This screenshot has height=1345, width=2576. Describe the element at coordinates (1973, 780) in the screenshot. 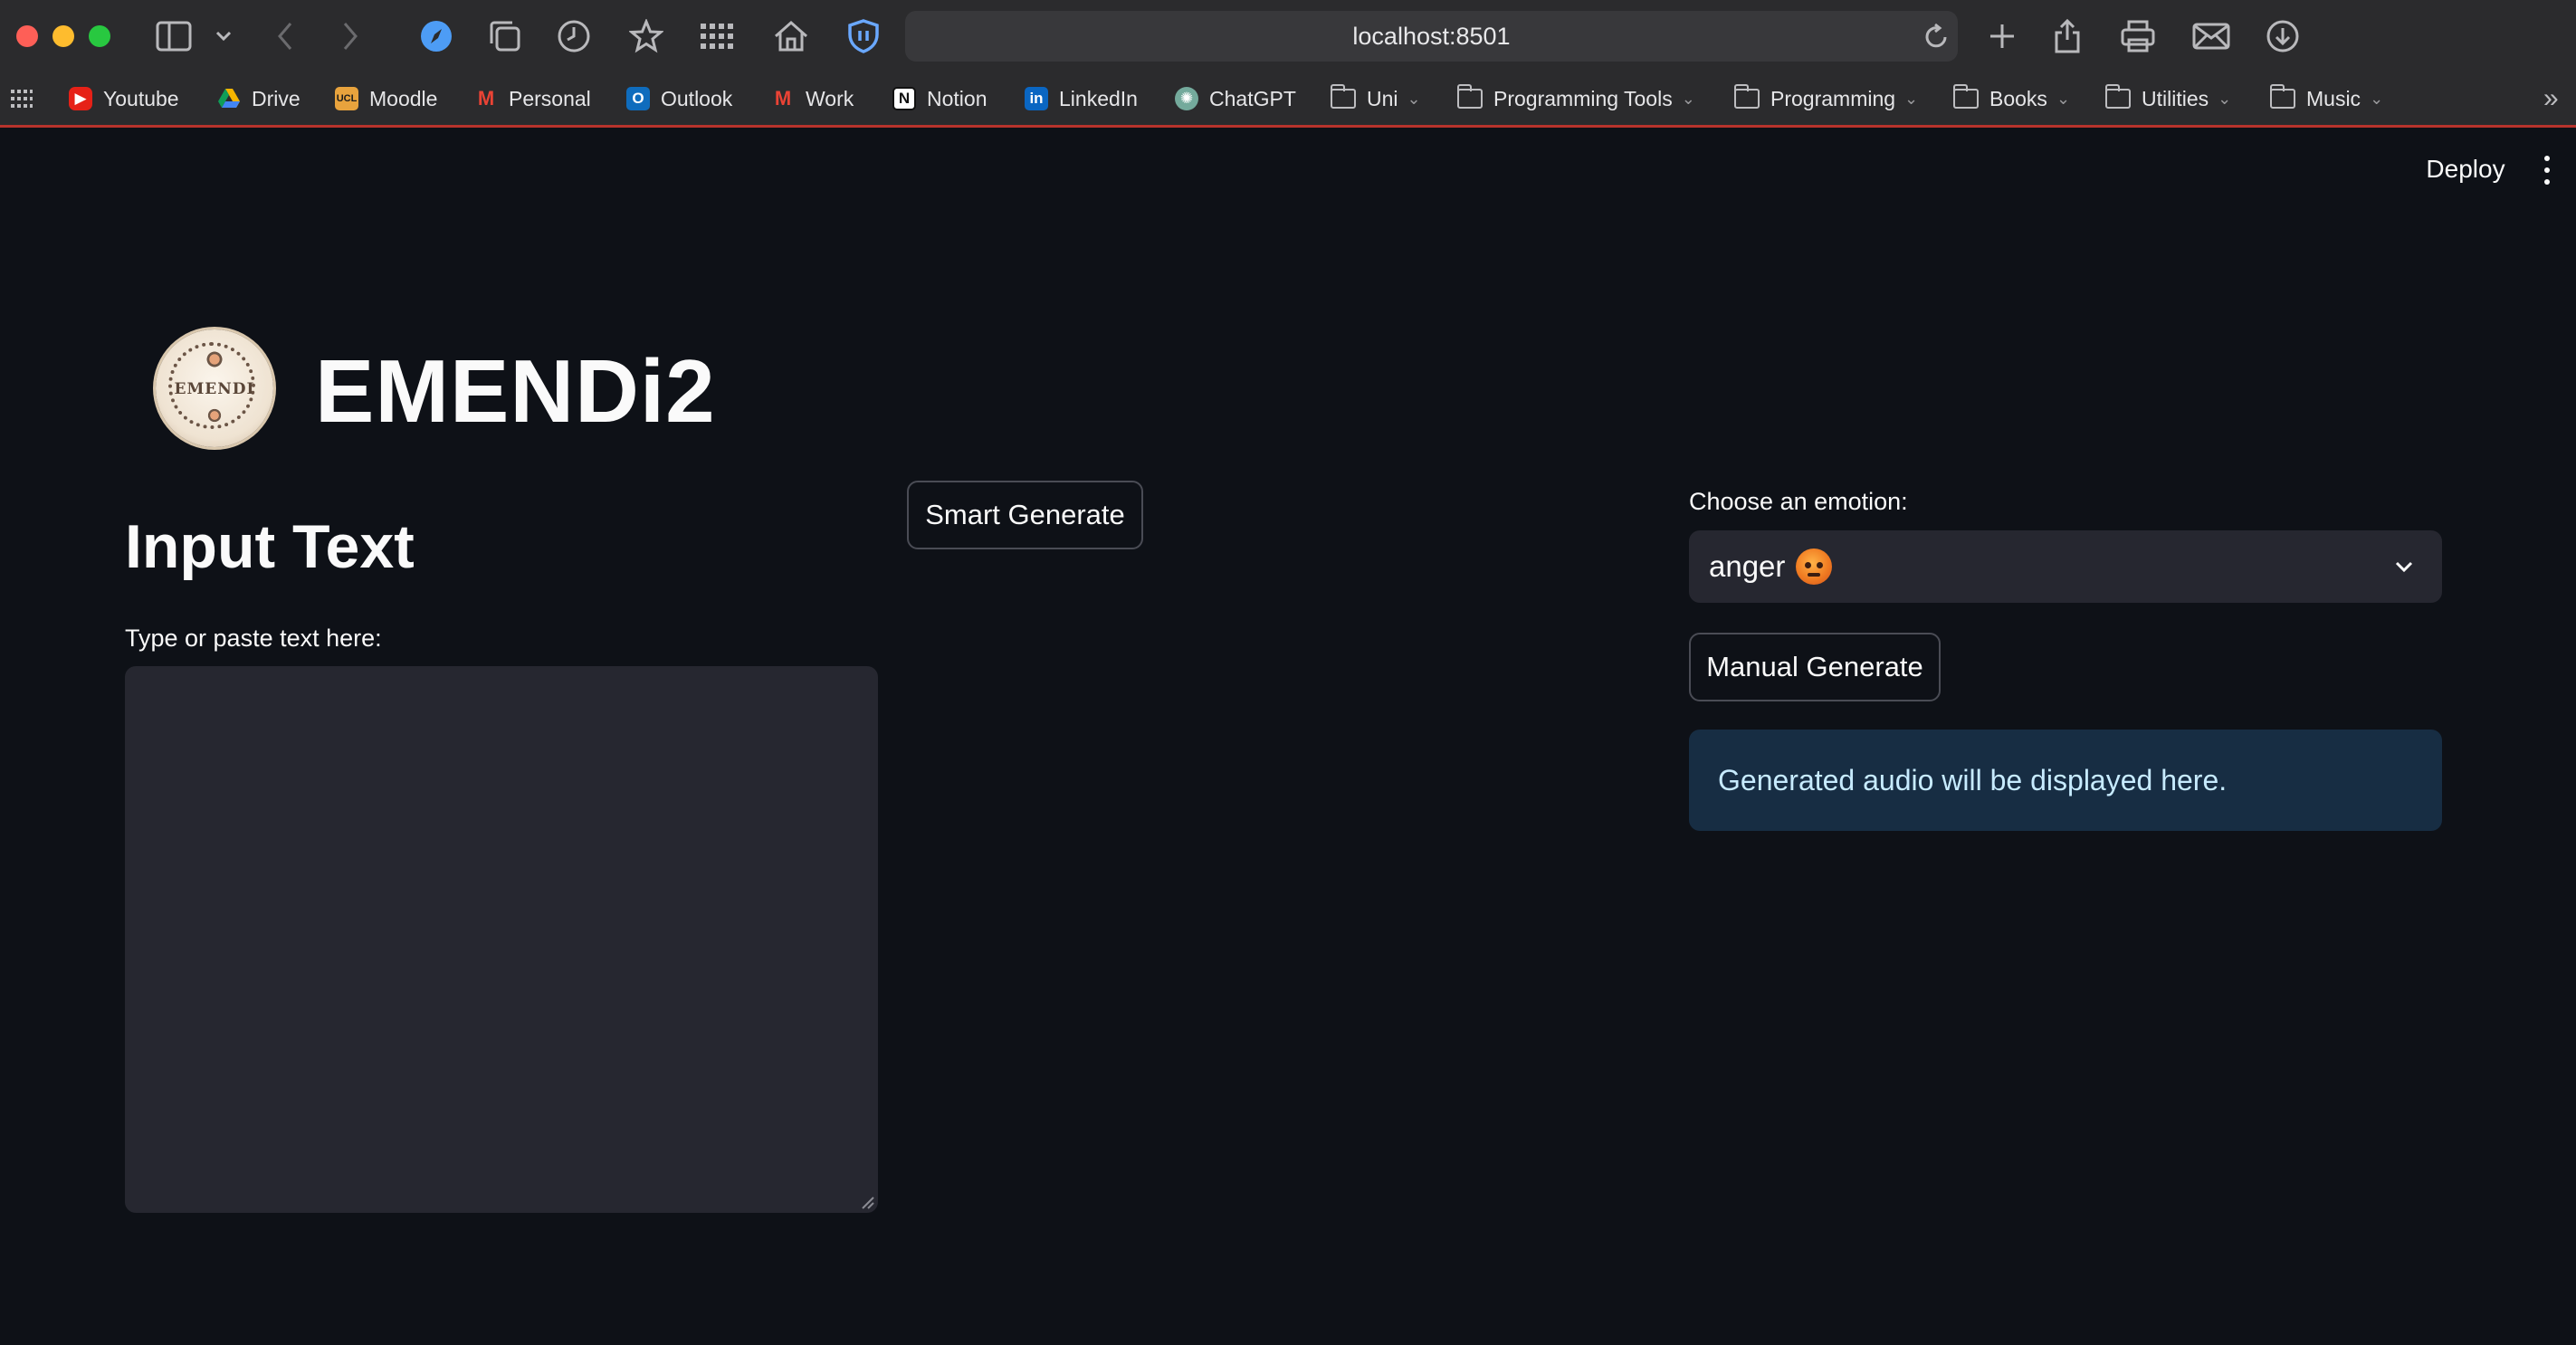

I see `info-message-text: Generated audio will be displayed here.` at that location.